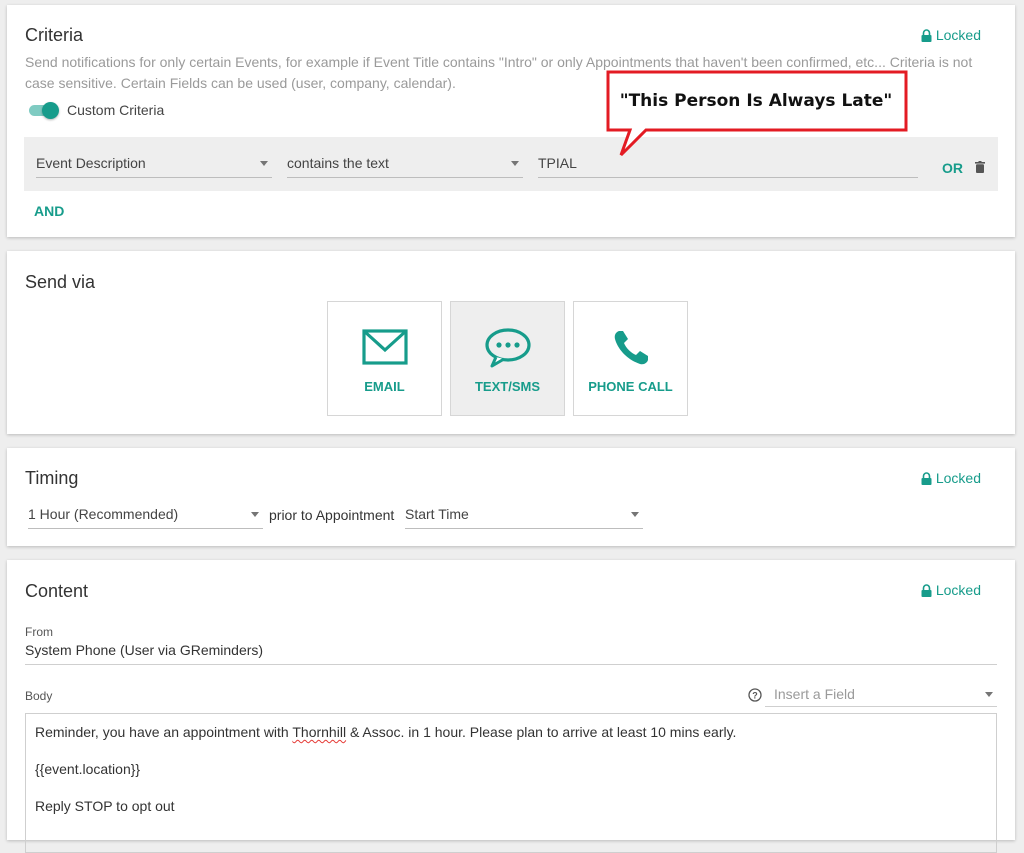 The image size is (1024, 853). I want to click on timing-anchor-select: Start Time, so click(524, 515).